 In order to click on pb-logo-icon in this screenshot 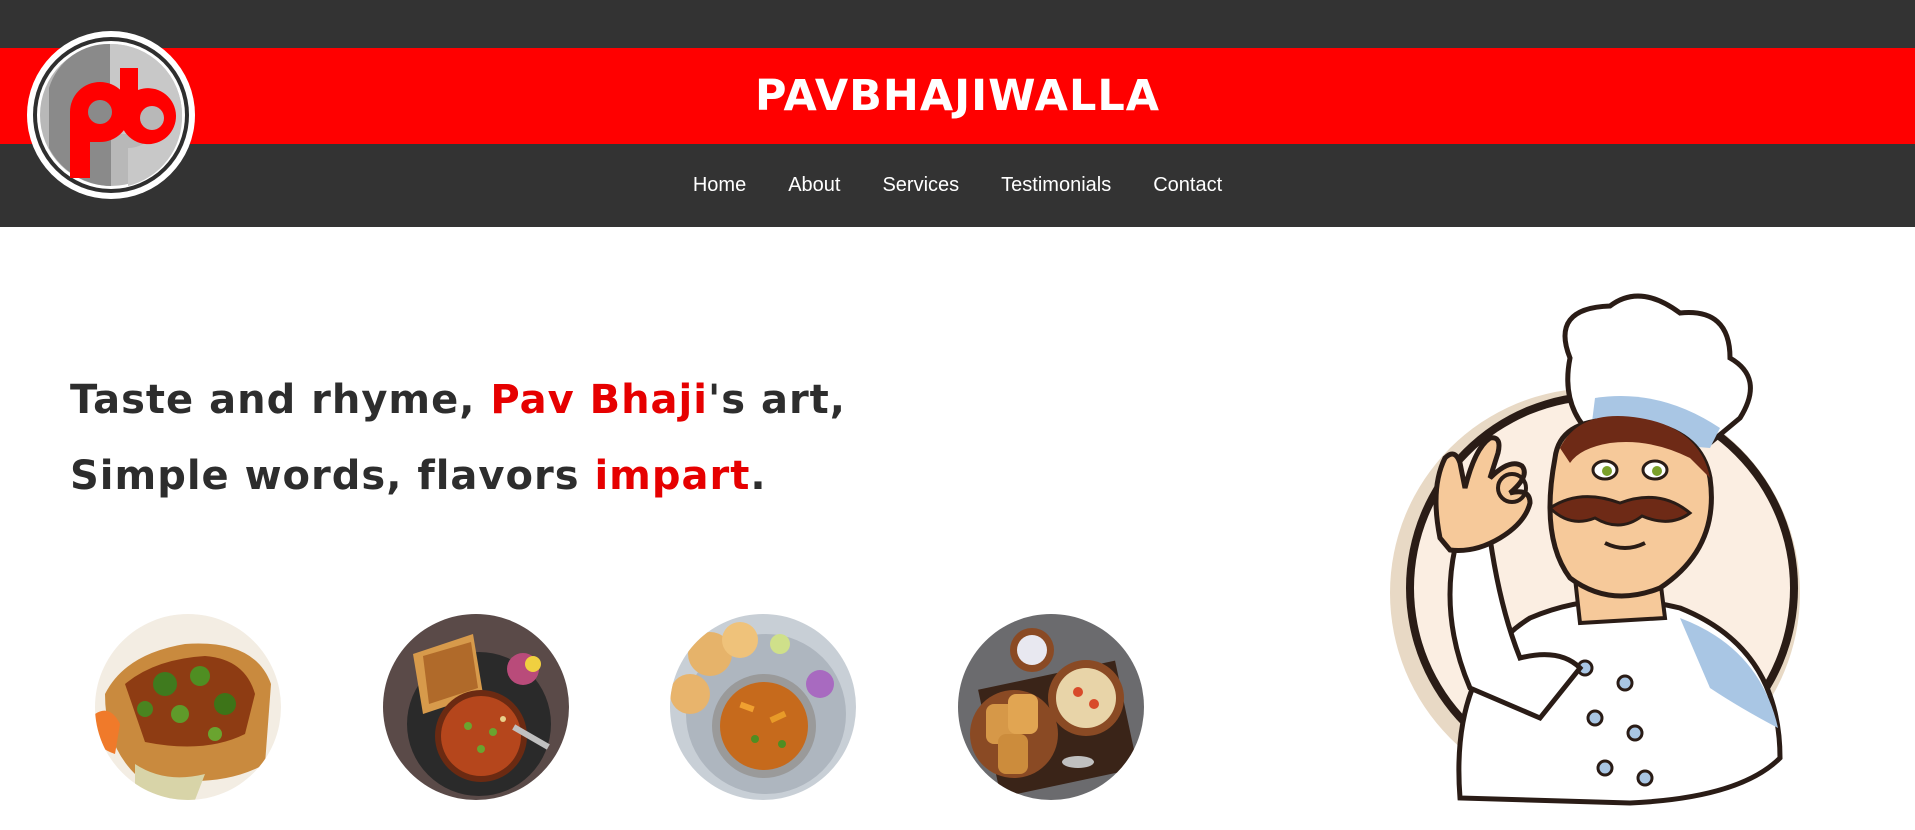, I will do `click(111, 115)`.